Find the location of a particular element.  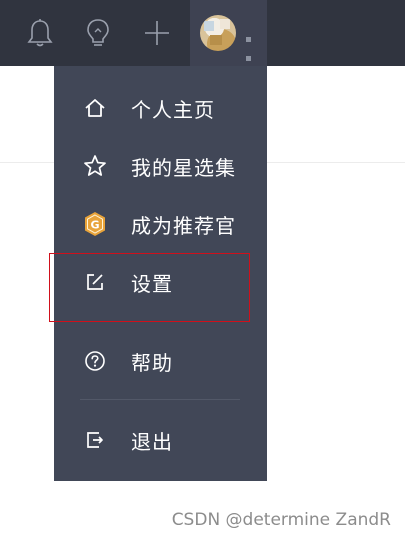

menu-item-home: 个人主页 is located at coordinates (160, 108).